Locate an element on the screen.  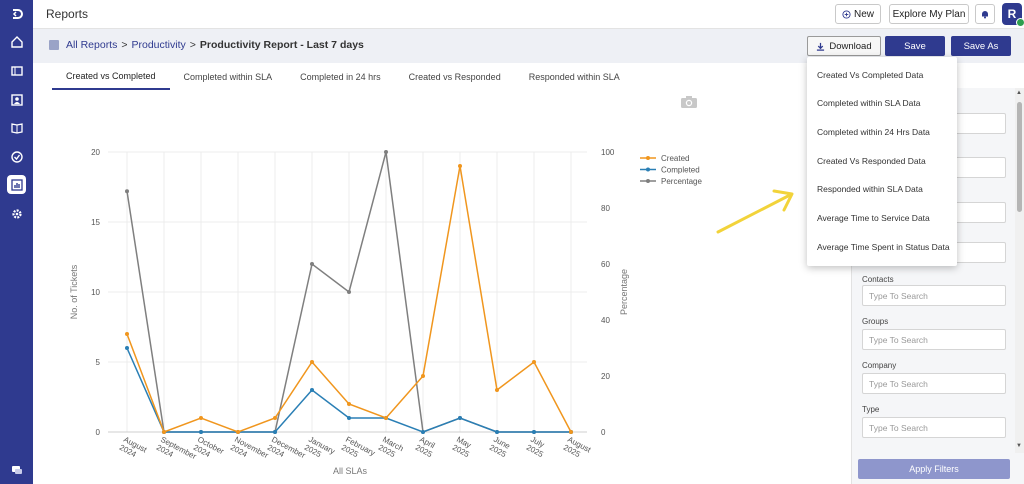
menu-item-average-time-in-status: Average Time Spent in Status Data is located at coordinates (883, 247).